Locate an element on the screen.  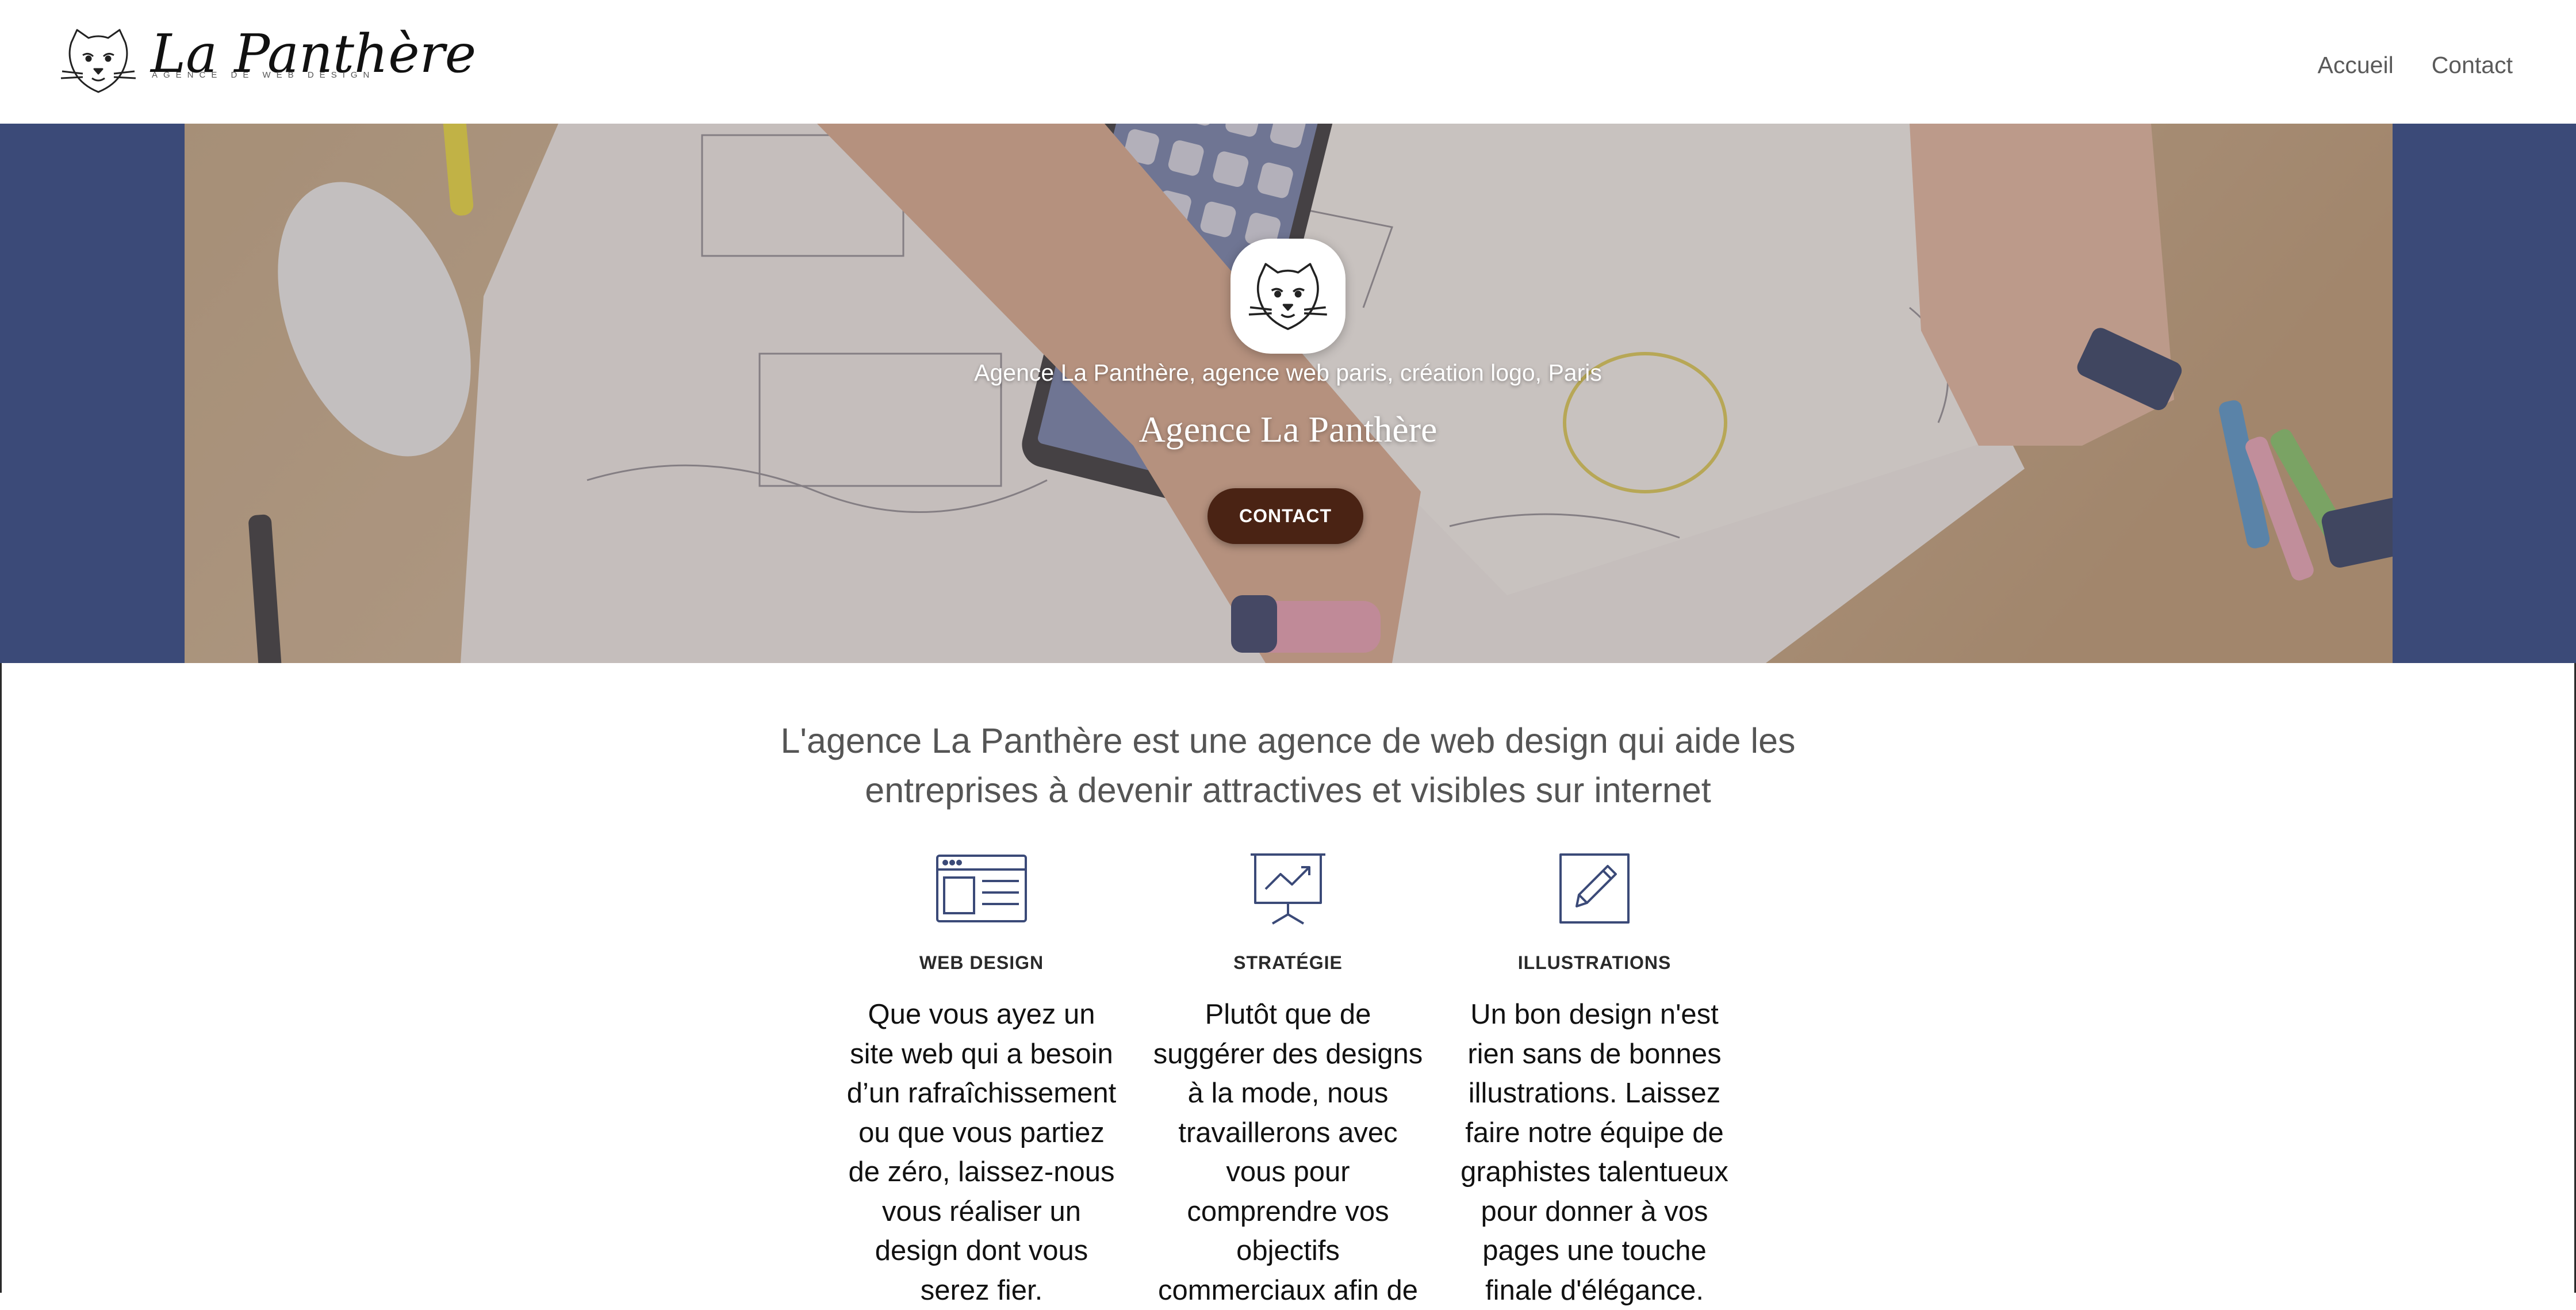
hero-logo-badge is located at coordinates (1288, 296).